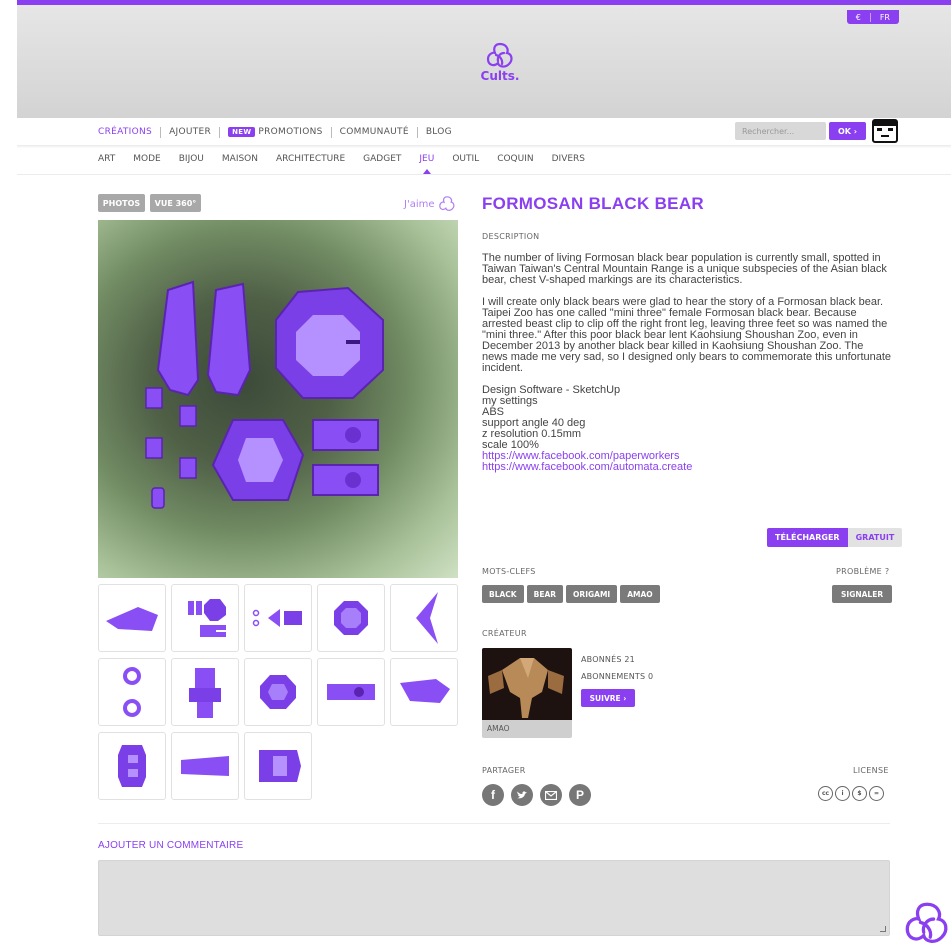 The height and width of the screenshot is (951, 951). Describe the element at coordinates (484, 174) in the screenshot. I see `category-divider` at that location.